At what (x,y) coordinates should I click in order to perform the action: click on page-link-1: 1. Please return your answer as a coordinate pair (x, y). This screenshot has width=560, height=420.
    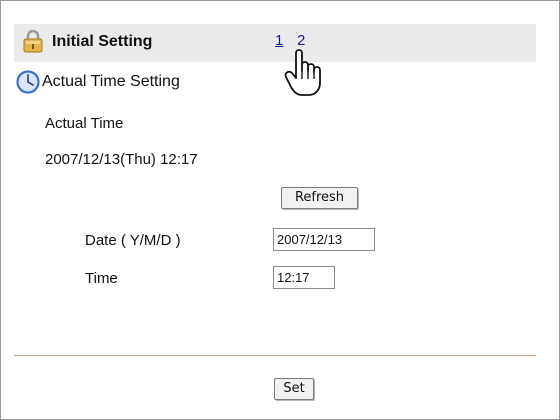
    Looking at the image, I should click on (279, 40).